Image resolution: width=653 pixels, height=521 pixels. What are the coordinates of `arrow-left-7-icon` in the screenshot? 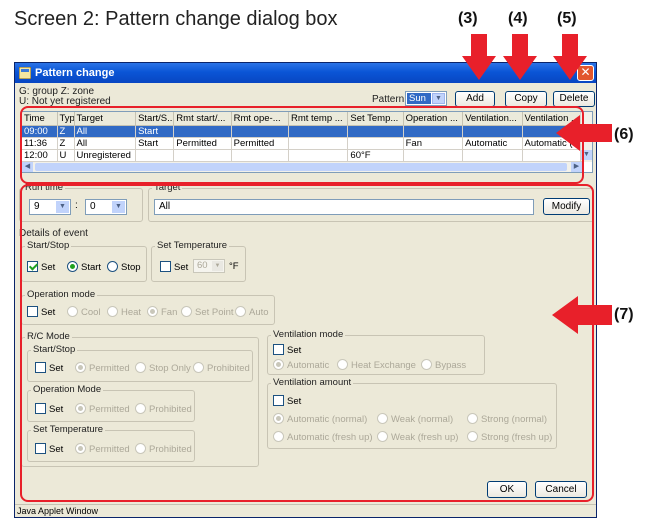 It's located at (582, 315).